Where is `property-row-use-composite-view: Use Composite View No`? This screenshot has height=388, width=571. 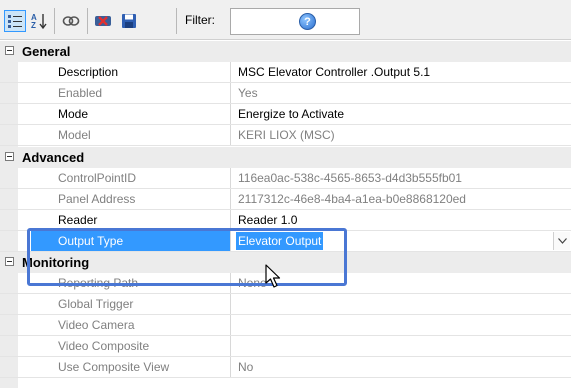 property-row-use-composite-view: Use Composite View No is located at coordinates (285, 367).